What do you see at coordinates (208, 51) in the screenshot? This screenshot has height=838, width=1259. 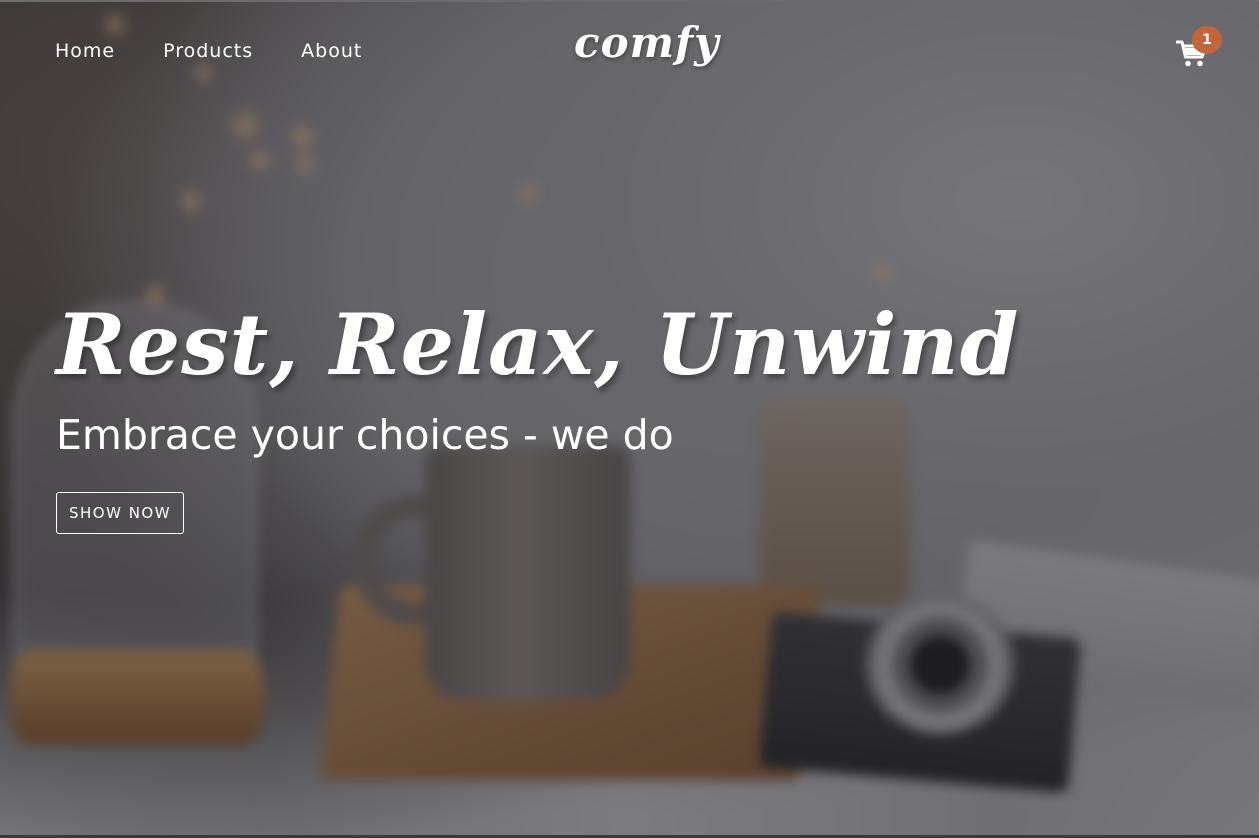 I see `nav-link-products: Products` at bounding box center [208, 51].